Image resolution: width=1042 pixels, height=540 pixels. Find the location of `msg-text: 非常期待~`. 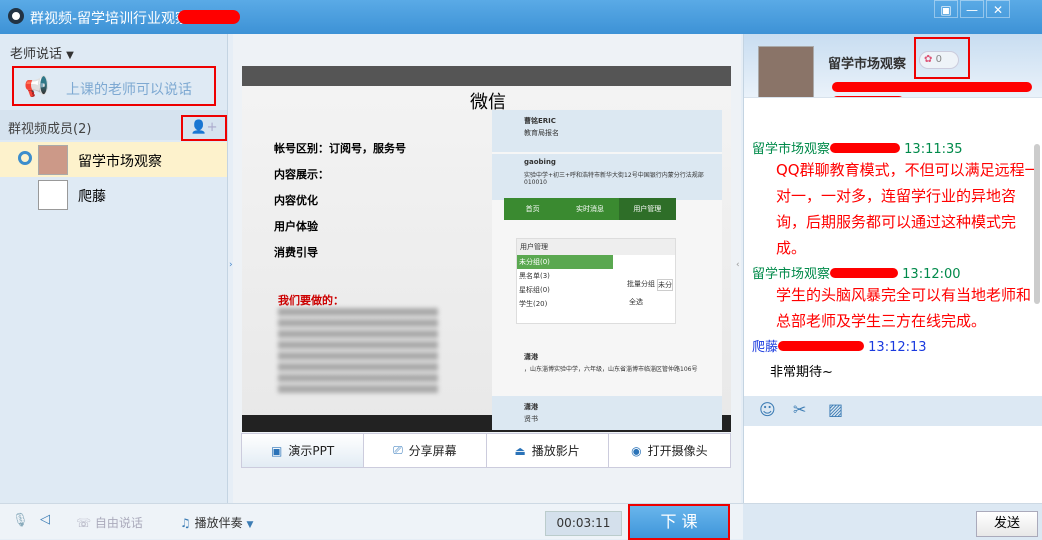

msg-text: 非常期待~ is located at coordinates (801, 372).